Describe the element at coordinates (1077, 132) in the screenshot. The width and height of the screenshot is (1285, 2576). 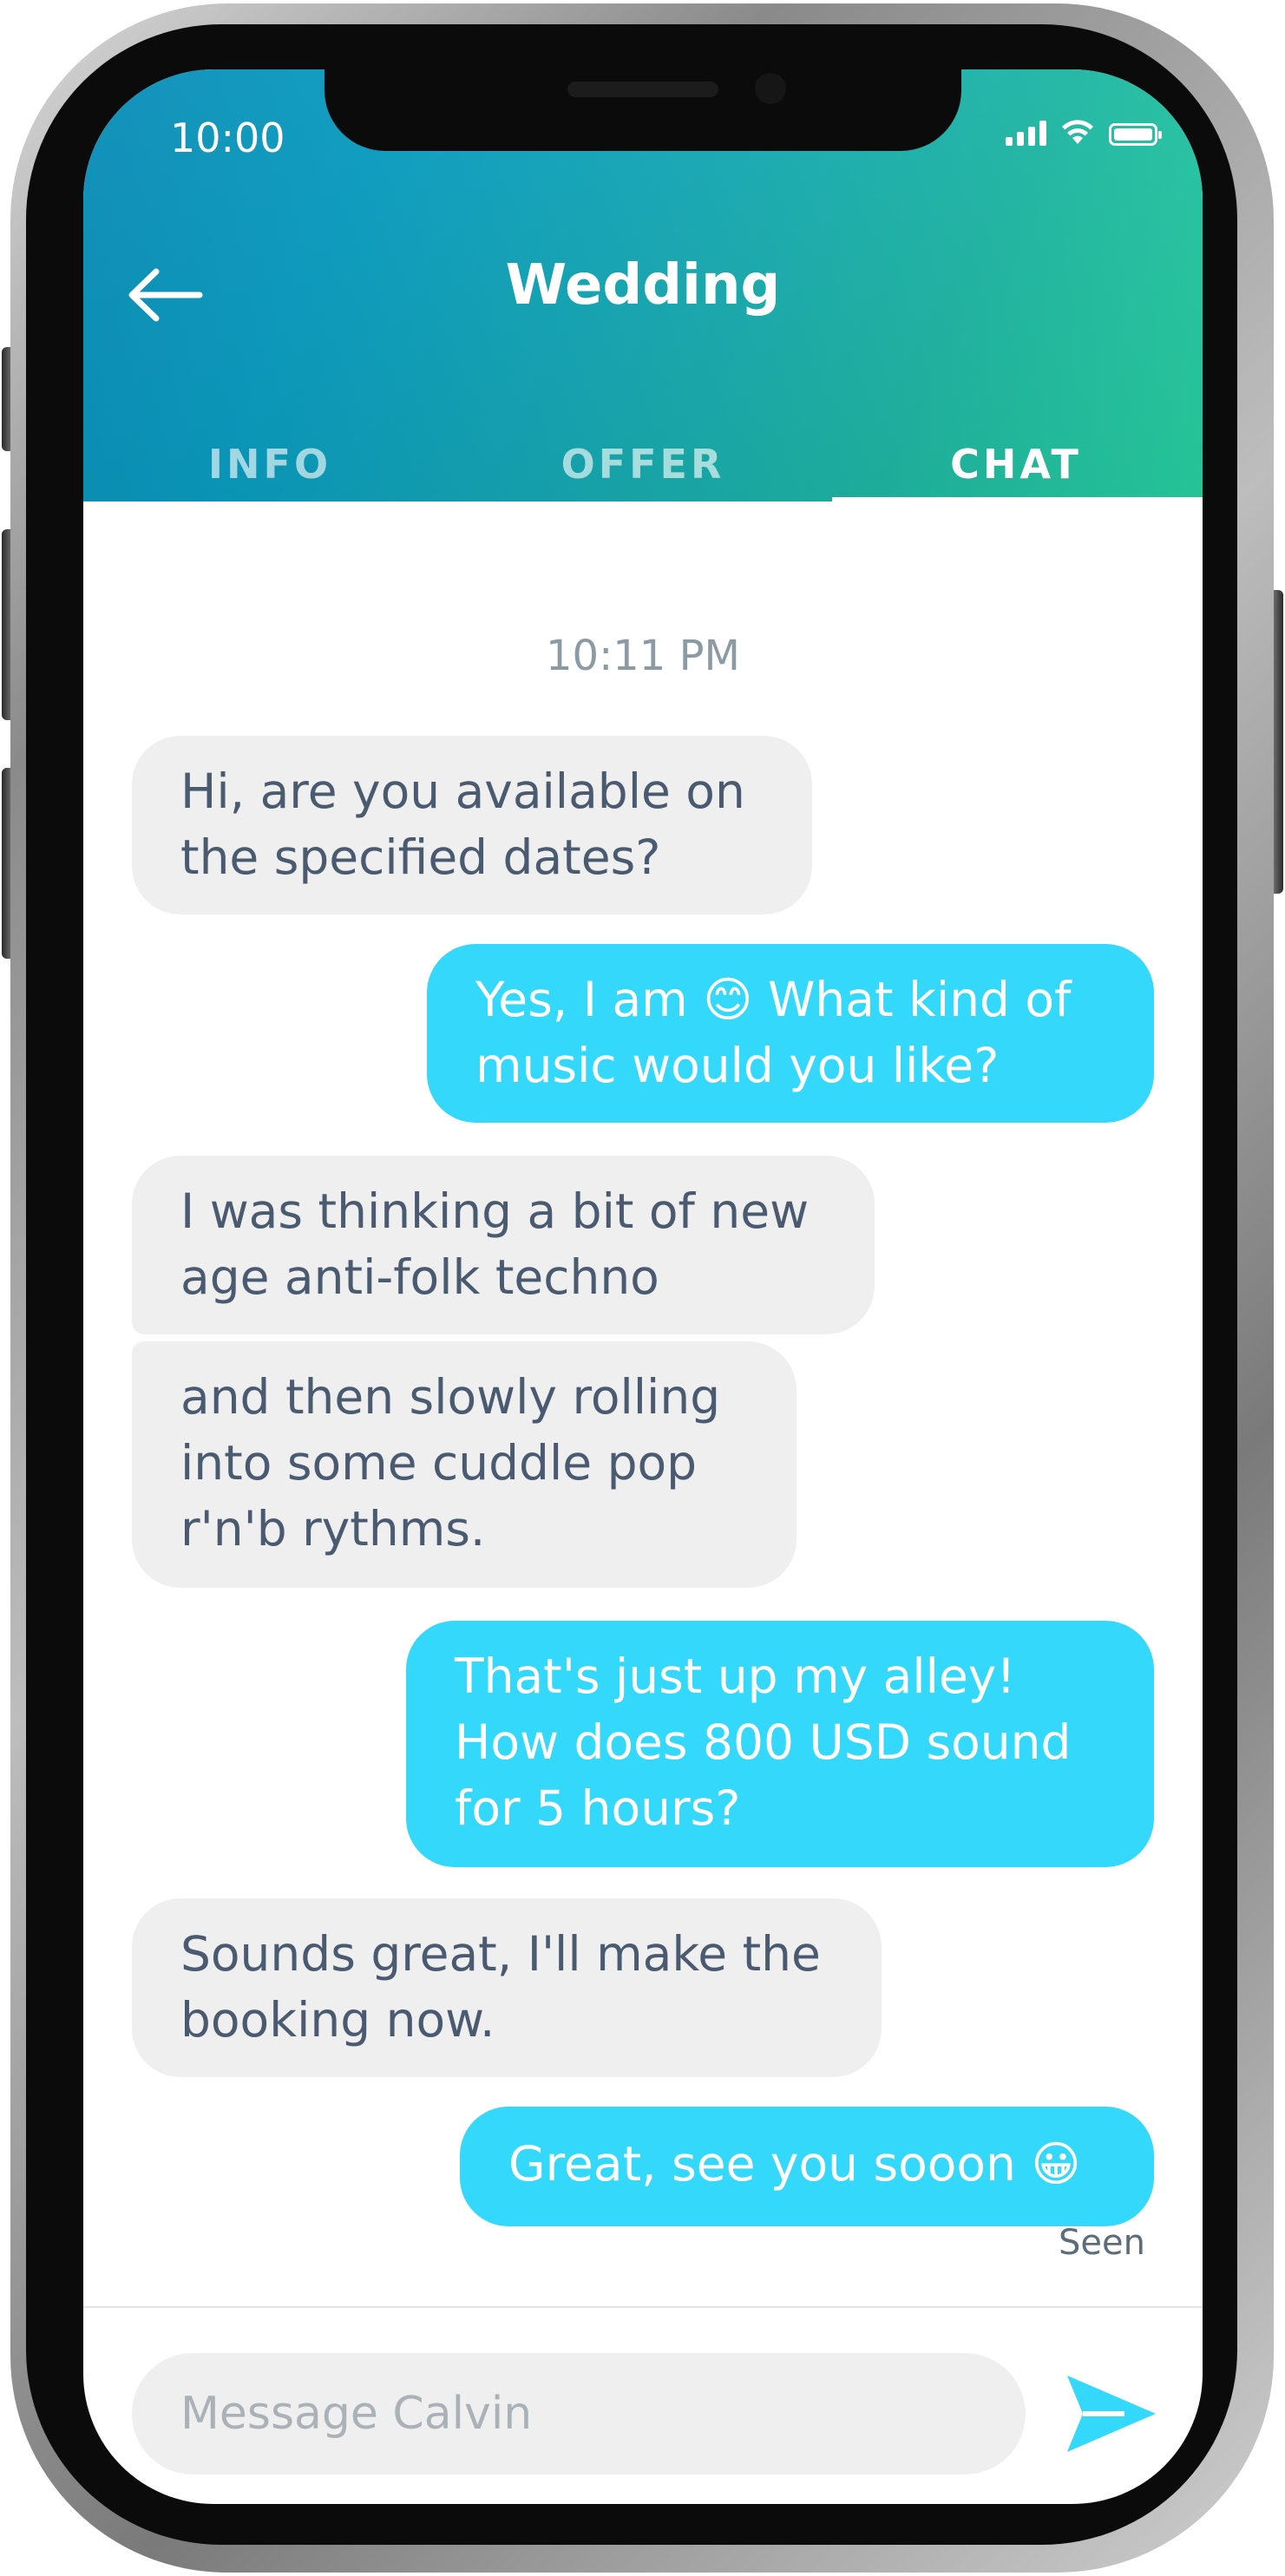
I see `wifi-icon` at that location.